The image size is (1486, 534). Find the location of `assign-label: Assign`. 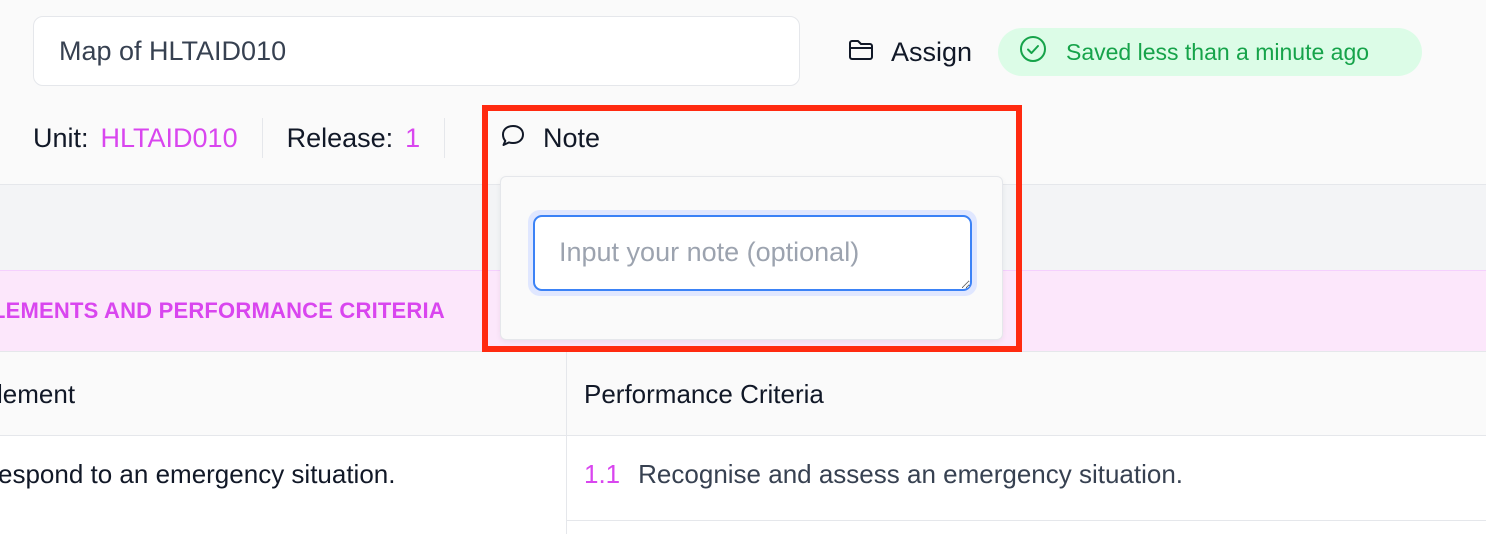

assign-label: Assign is located at coordinates (932, 51).